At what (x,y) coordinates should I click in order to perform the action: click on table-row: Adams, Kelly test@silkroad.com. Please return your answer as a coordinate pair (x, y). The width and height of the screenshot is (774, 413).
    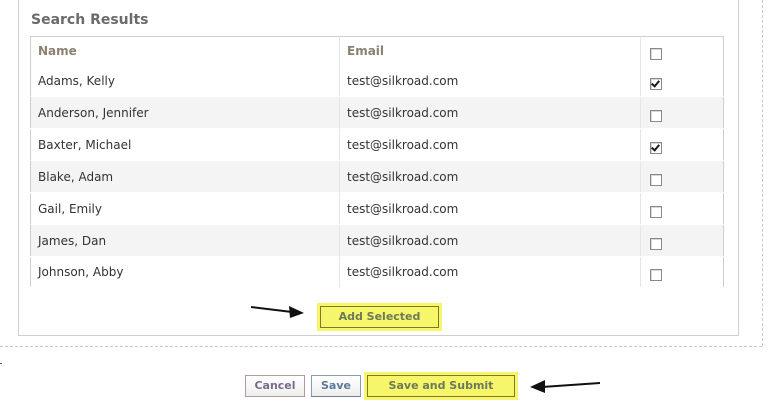
    Looking at the image, I should click on (377, 81).